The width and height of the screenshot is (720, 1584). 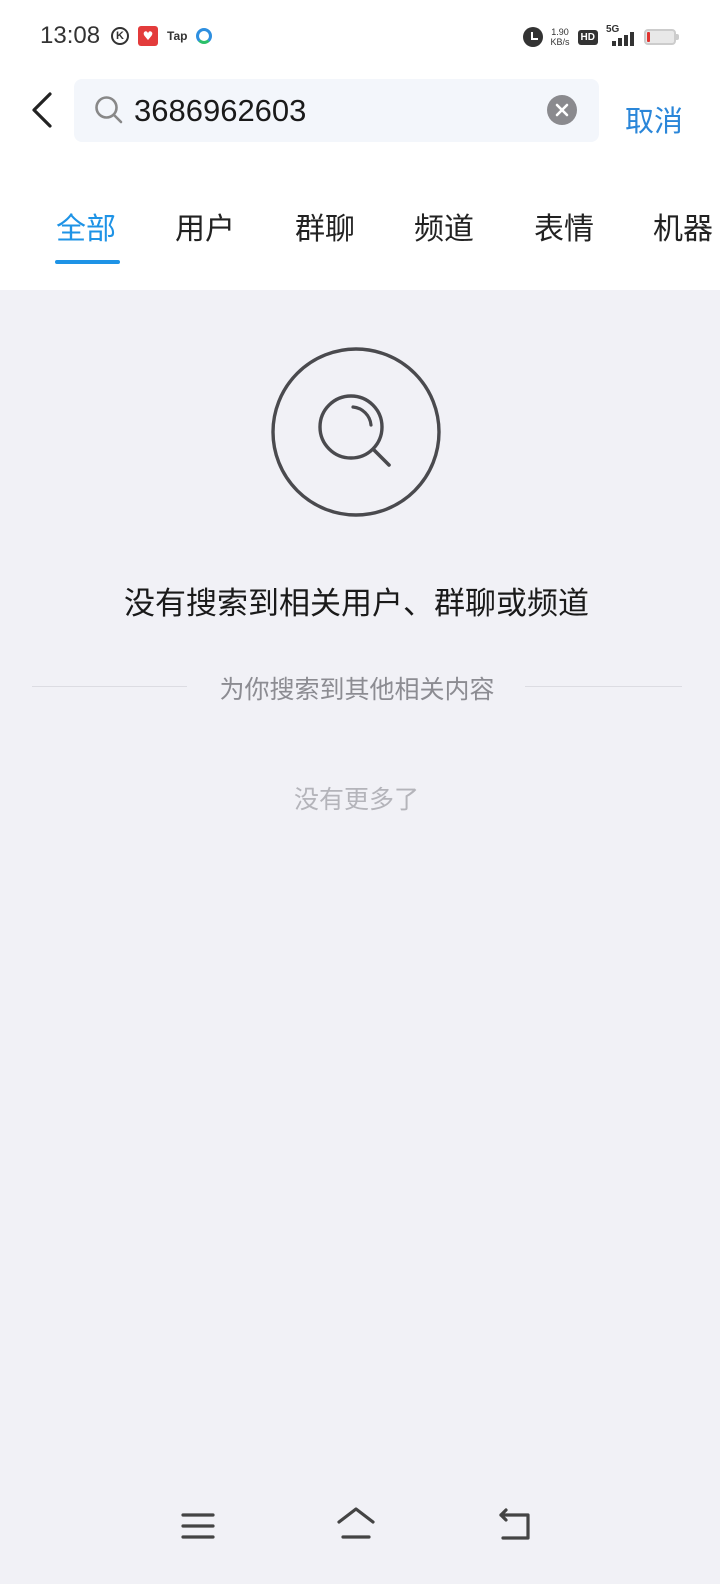 I want to click on search-input, so click(x=334, y=111).